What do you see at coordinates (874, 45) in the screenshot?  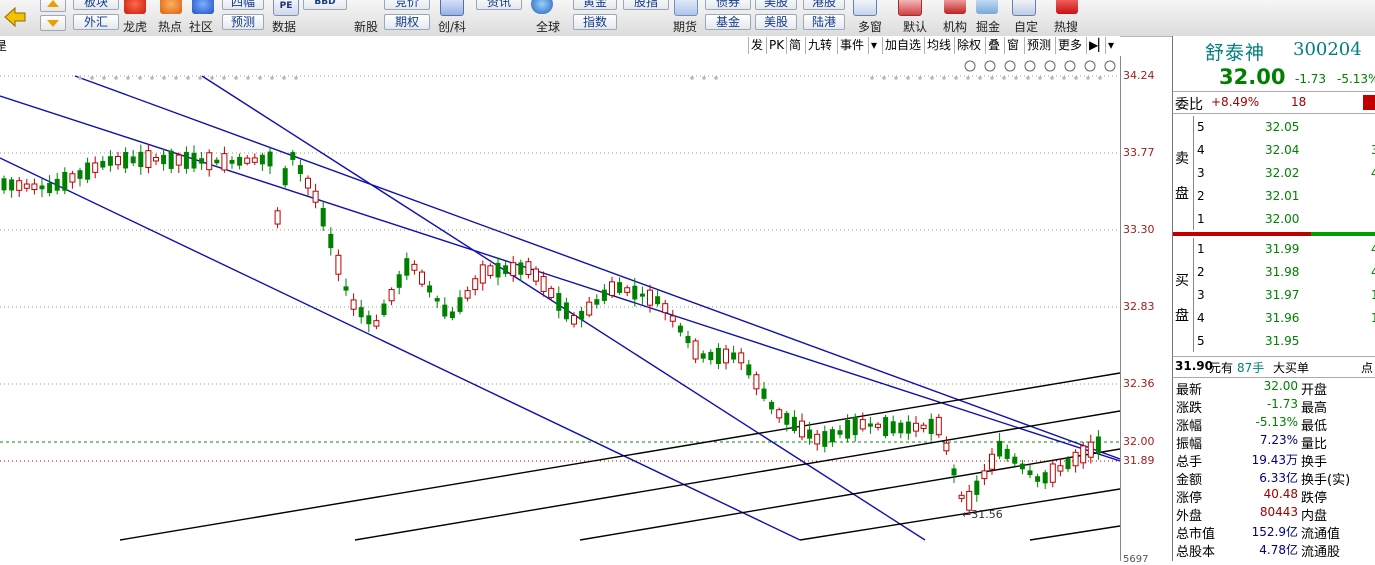 I see `event-dropdown-icon: ▾` at bounding box center [874, 45].